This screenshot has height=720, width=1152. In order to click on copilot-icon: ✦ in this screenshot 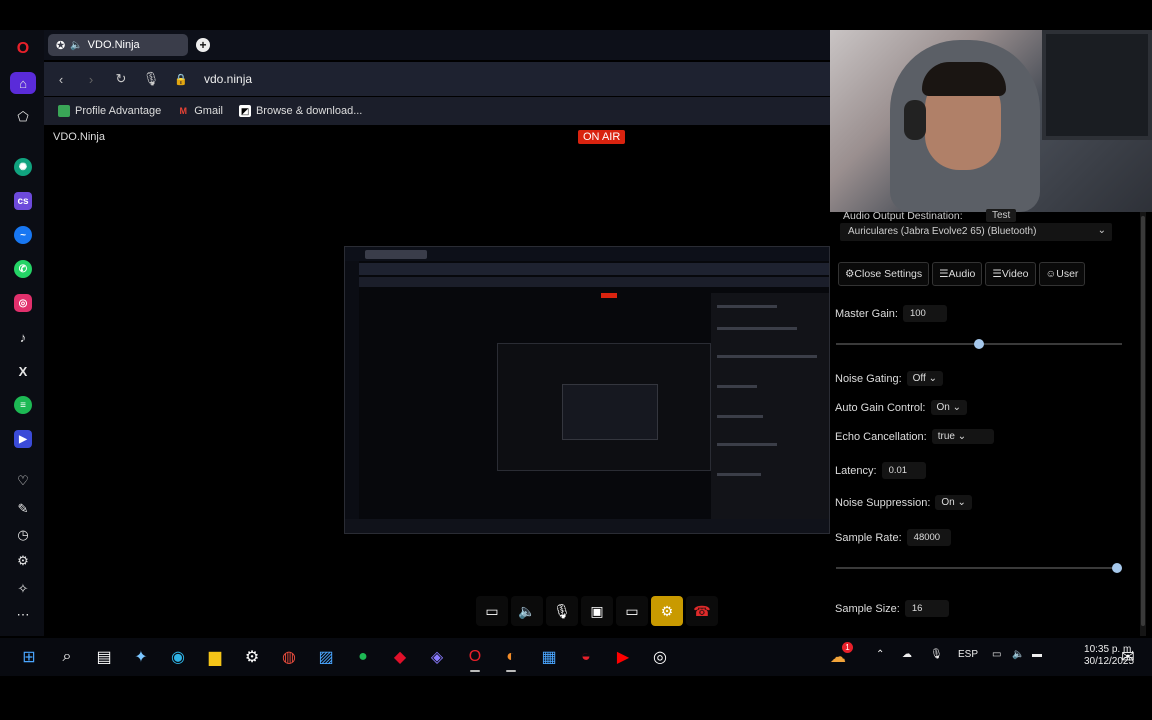, I will do `click(141, 657)`.